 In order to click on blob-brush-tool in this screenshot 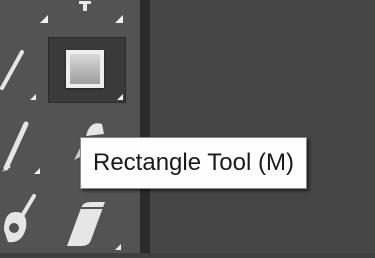, I will do `click(22, 221)`.